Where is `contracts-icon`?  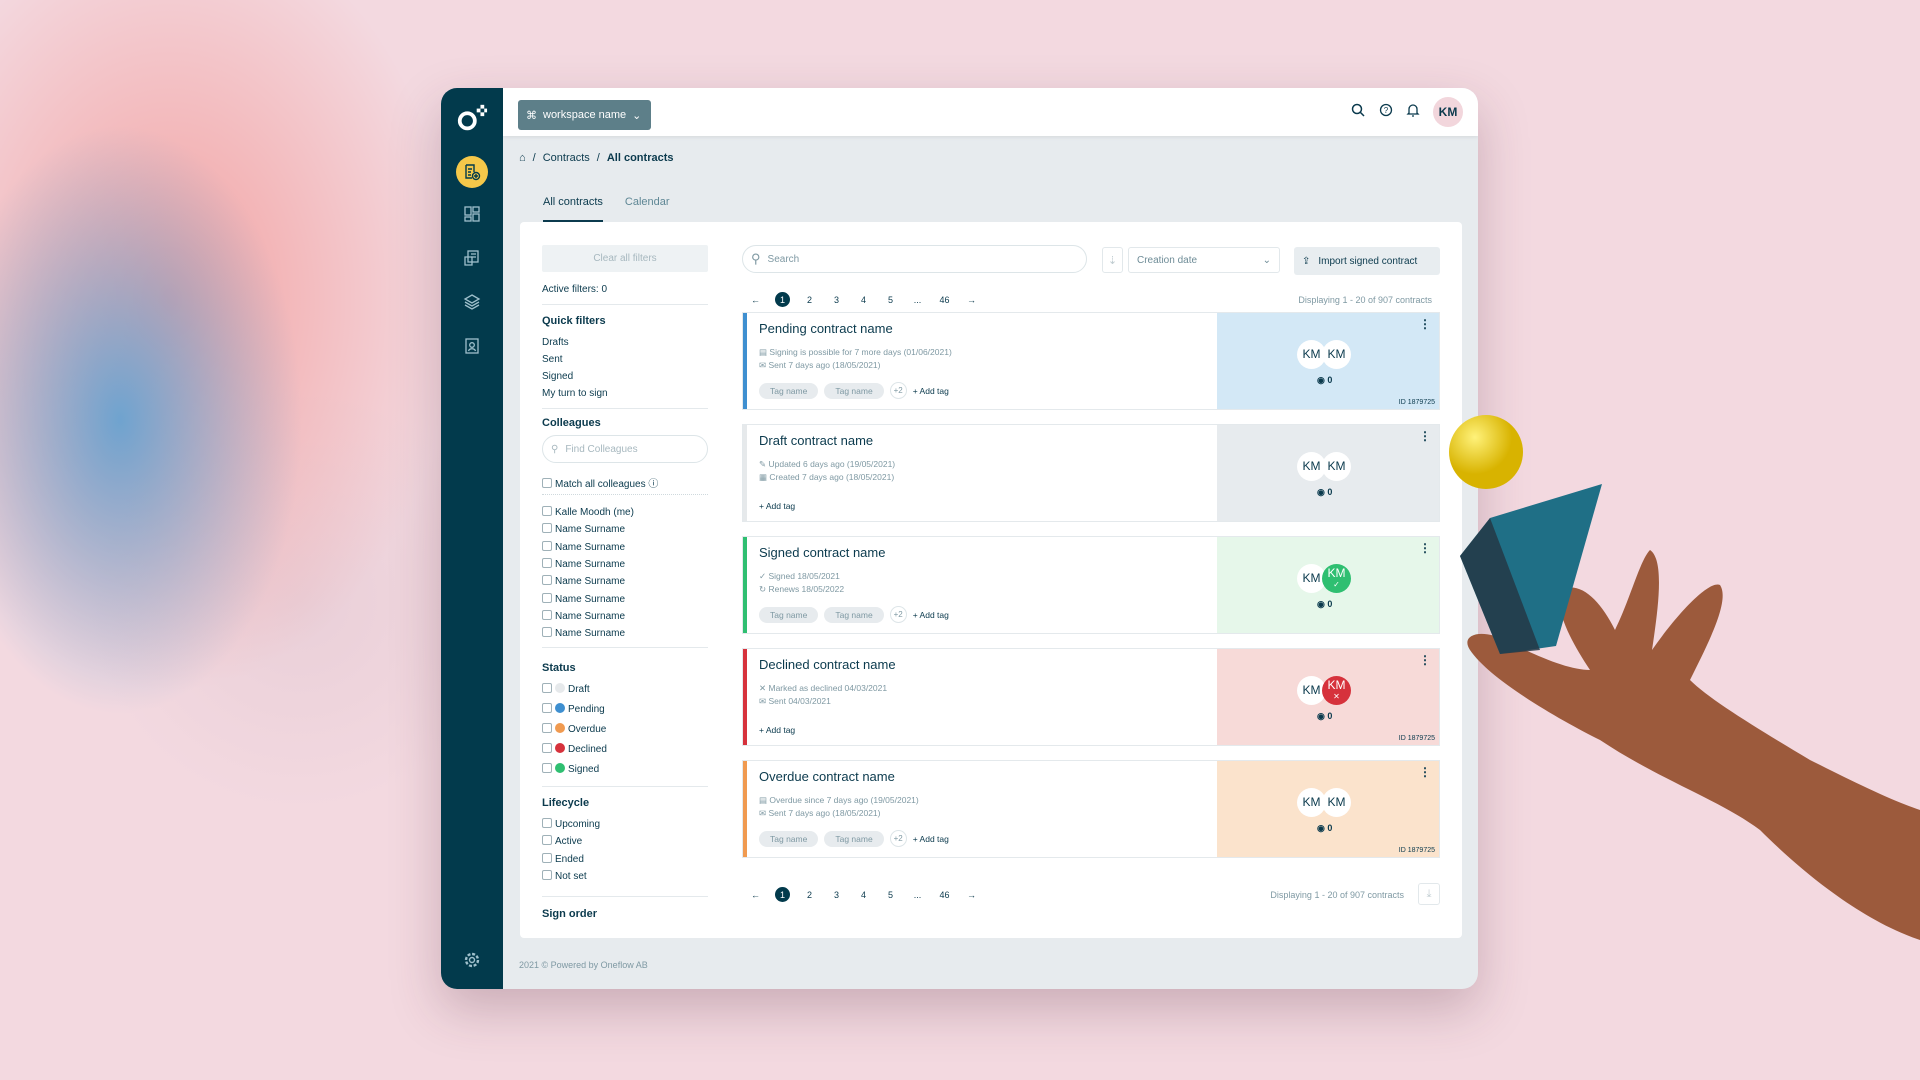 contracts-icon is located at coordinates (472, 258).